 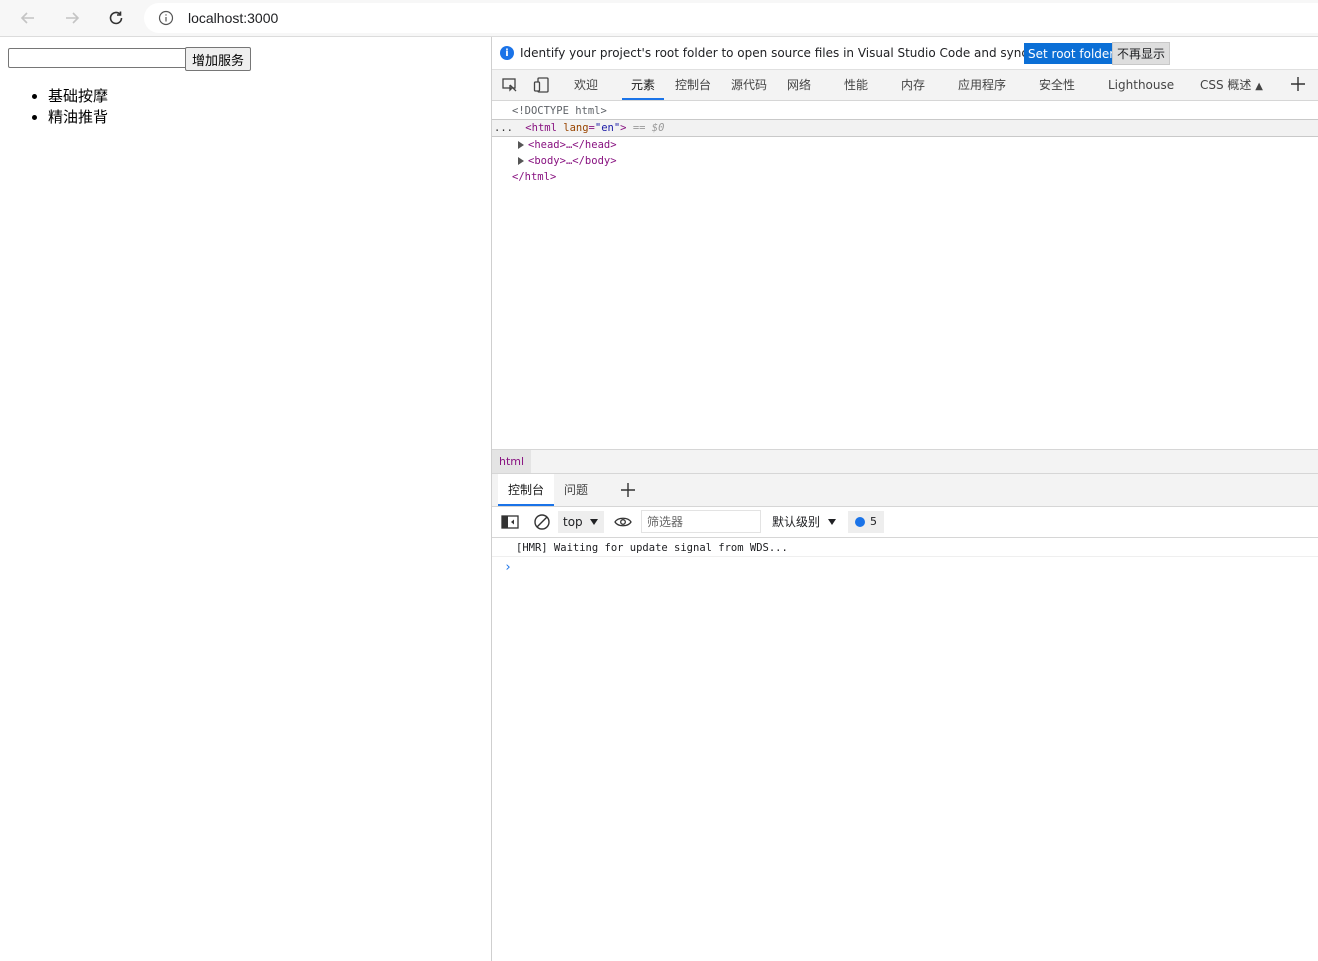 I want to click on tab-network: 网络, so click(x=799, y=85).